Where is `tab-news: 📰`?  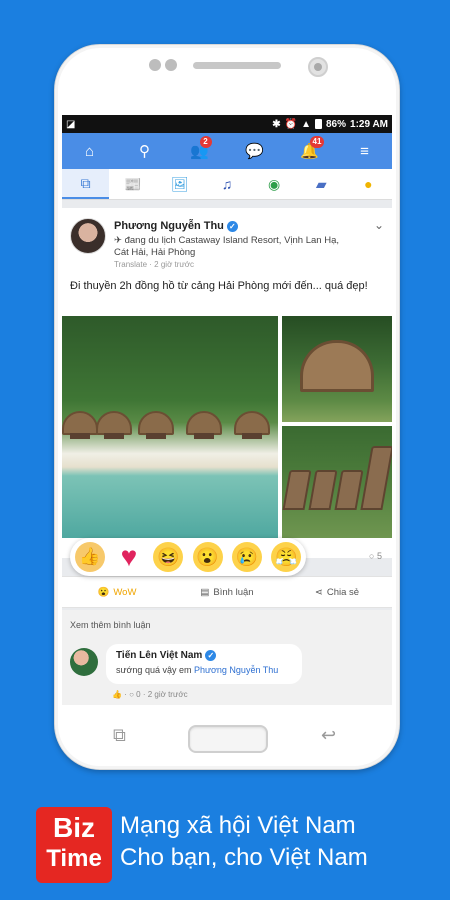 tab-news: 📰 is located at coordinates (132, 184).